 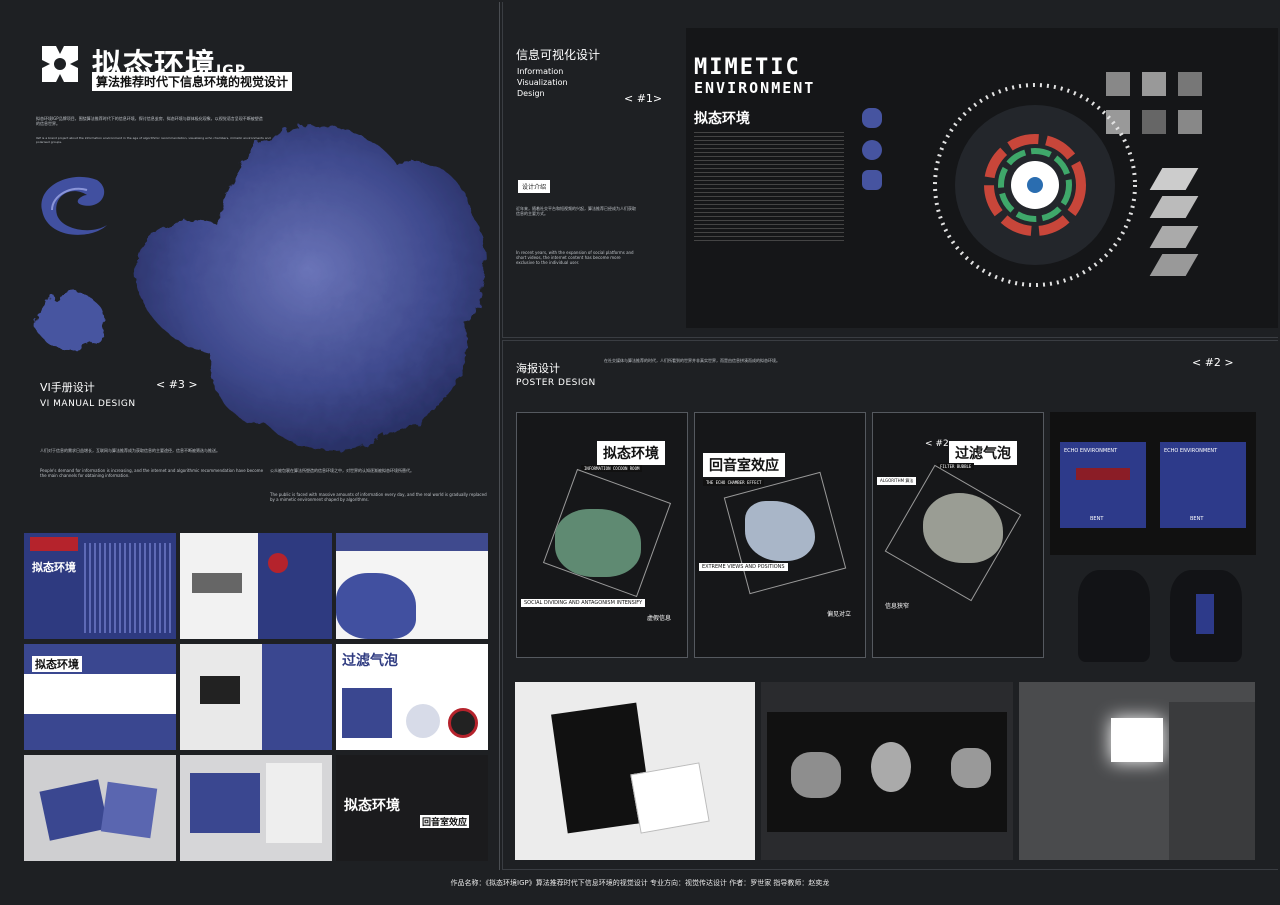 What do you see at coordinates (177, 384) in the screenshot?
I see `vi-section-tag: < #3 >` at bounding box center [177, 384].